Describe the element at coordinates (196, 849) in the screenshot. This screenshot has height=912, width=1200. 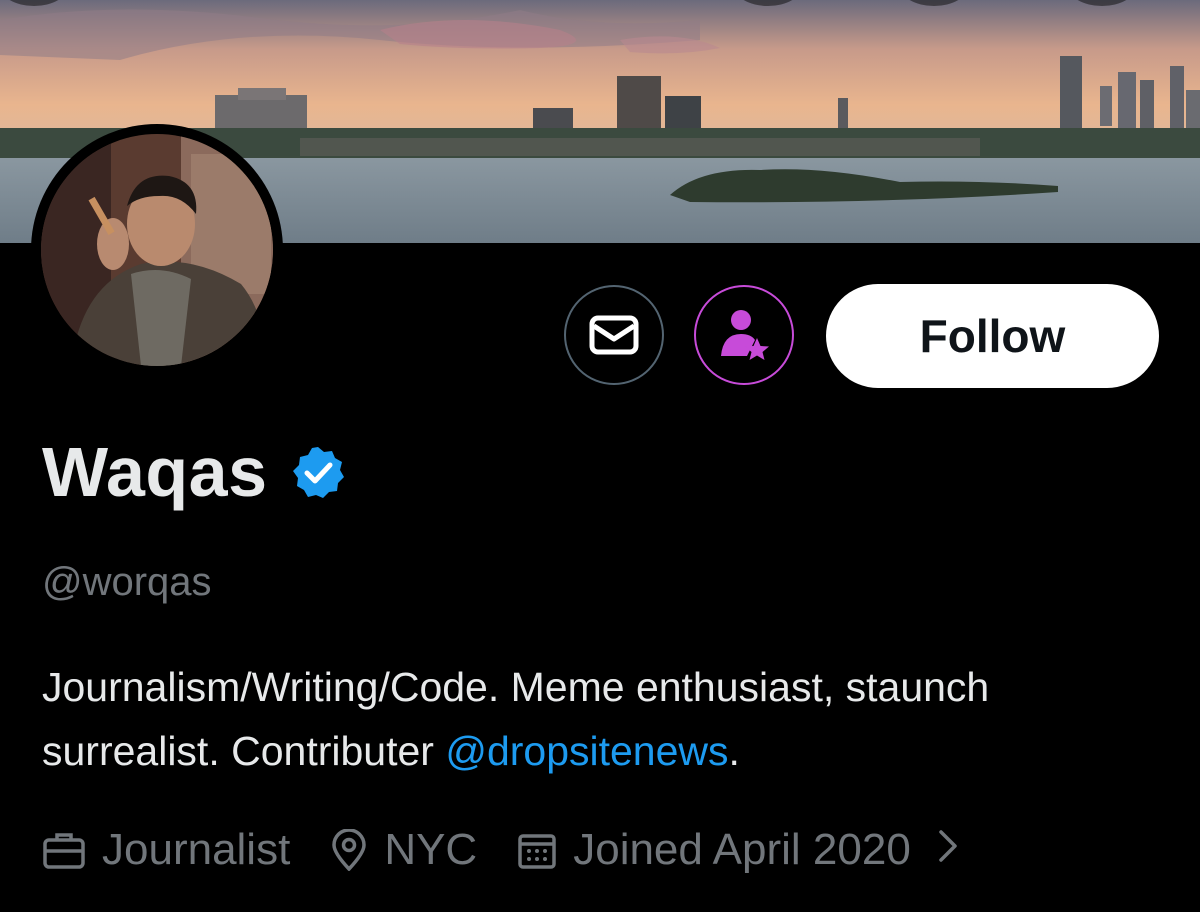
I see `occupation-label: Journalist` at that location.